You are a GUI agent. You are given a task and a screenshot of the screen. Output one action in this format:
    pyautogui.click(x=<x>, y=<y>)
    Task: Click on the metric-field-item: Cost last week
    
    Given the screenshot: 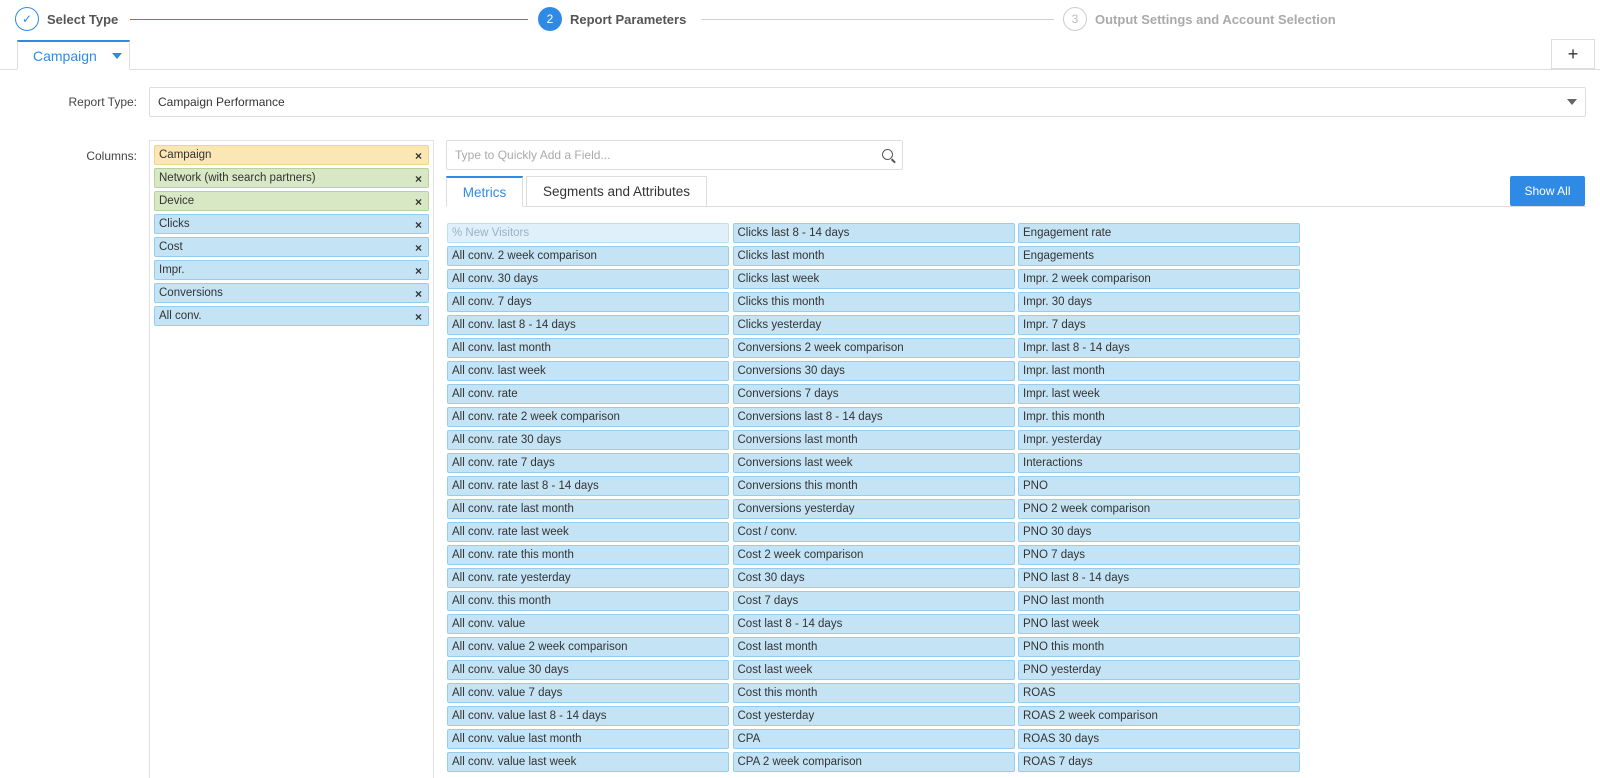 What is the action you would take?
    pyautogui.click(x=873, y=670)
    